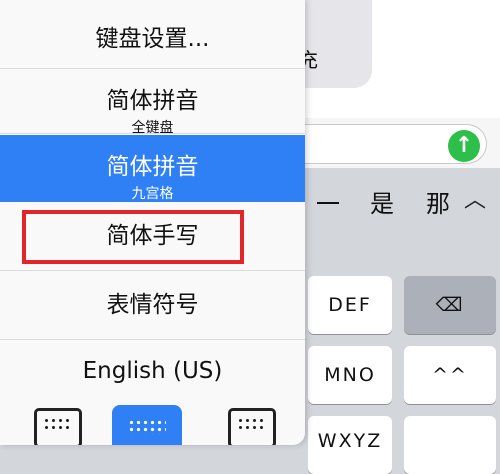  What do you see at coordinates (328, 201) in the screenshot?
I see `candidate-word: 一` at bounding box center [328, 201].